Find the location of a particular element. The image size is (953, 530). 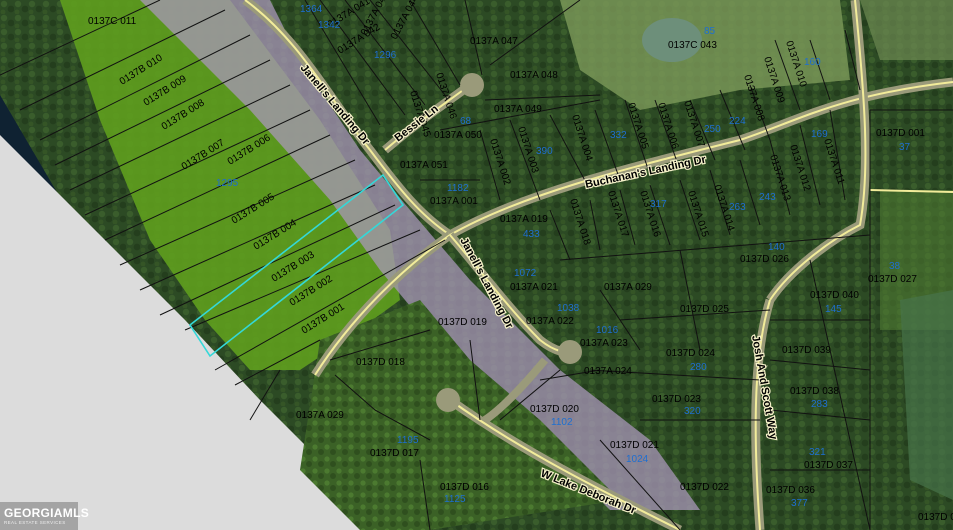

parcel-label: 0137A 019 is located at coordinates (524, 219).